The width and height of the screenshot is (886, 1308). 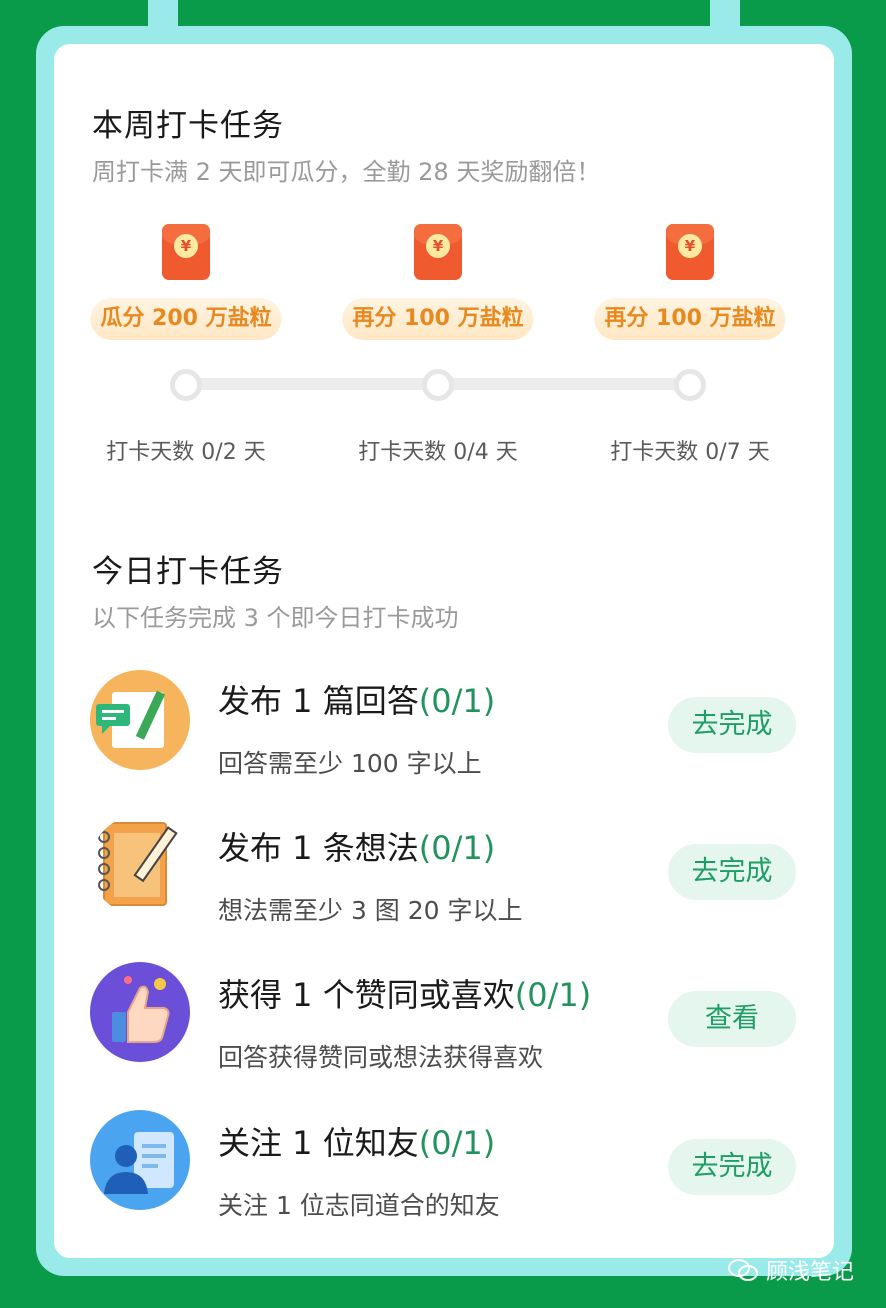 What do you see at coordinates (140, 720) in the screenshot?
I see `answer-edit-icon` at bounding box center [140, 720].